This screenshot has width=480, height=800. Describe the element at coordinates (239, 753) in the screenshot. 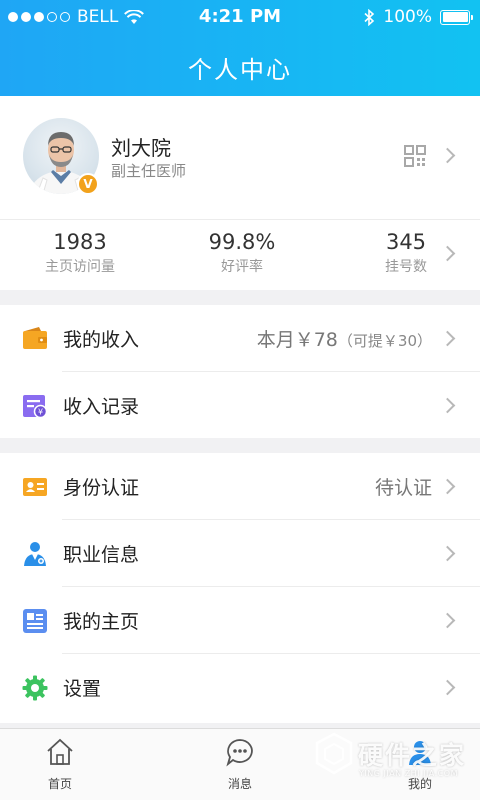

I see `message-icon` at that location.